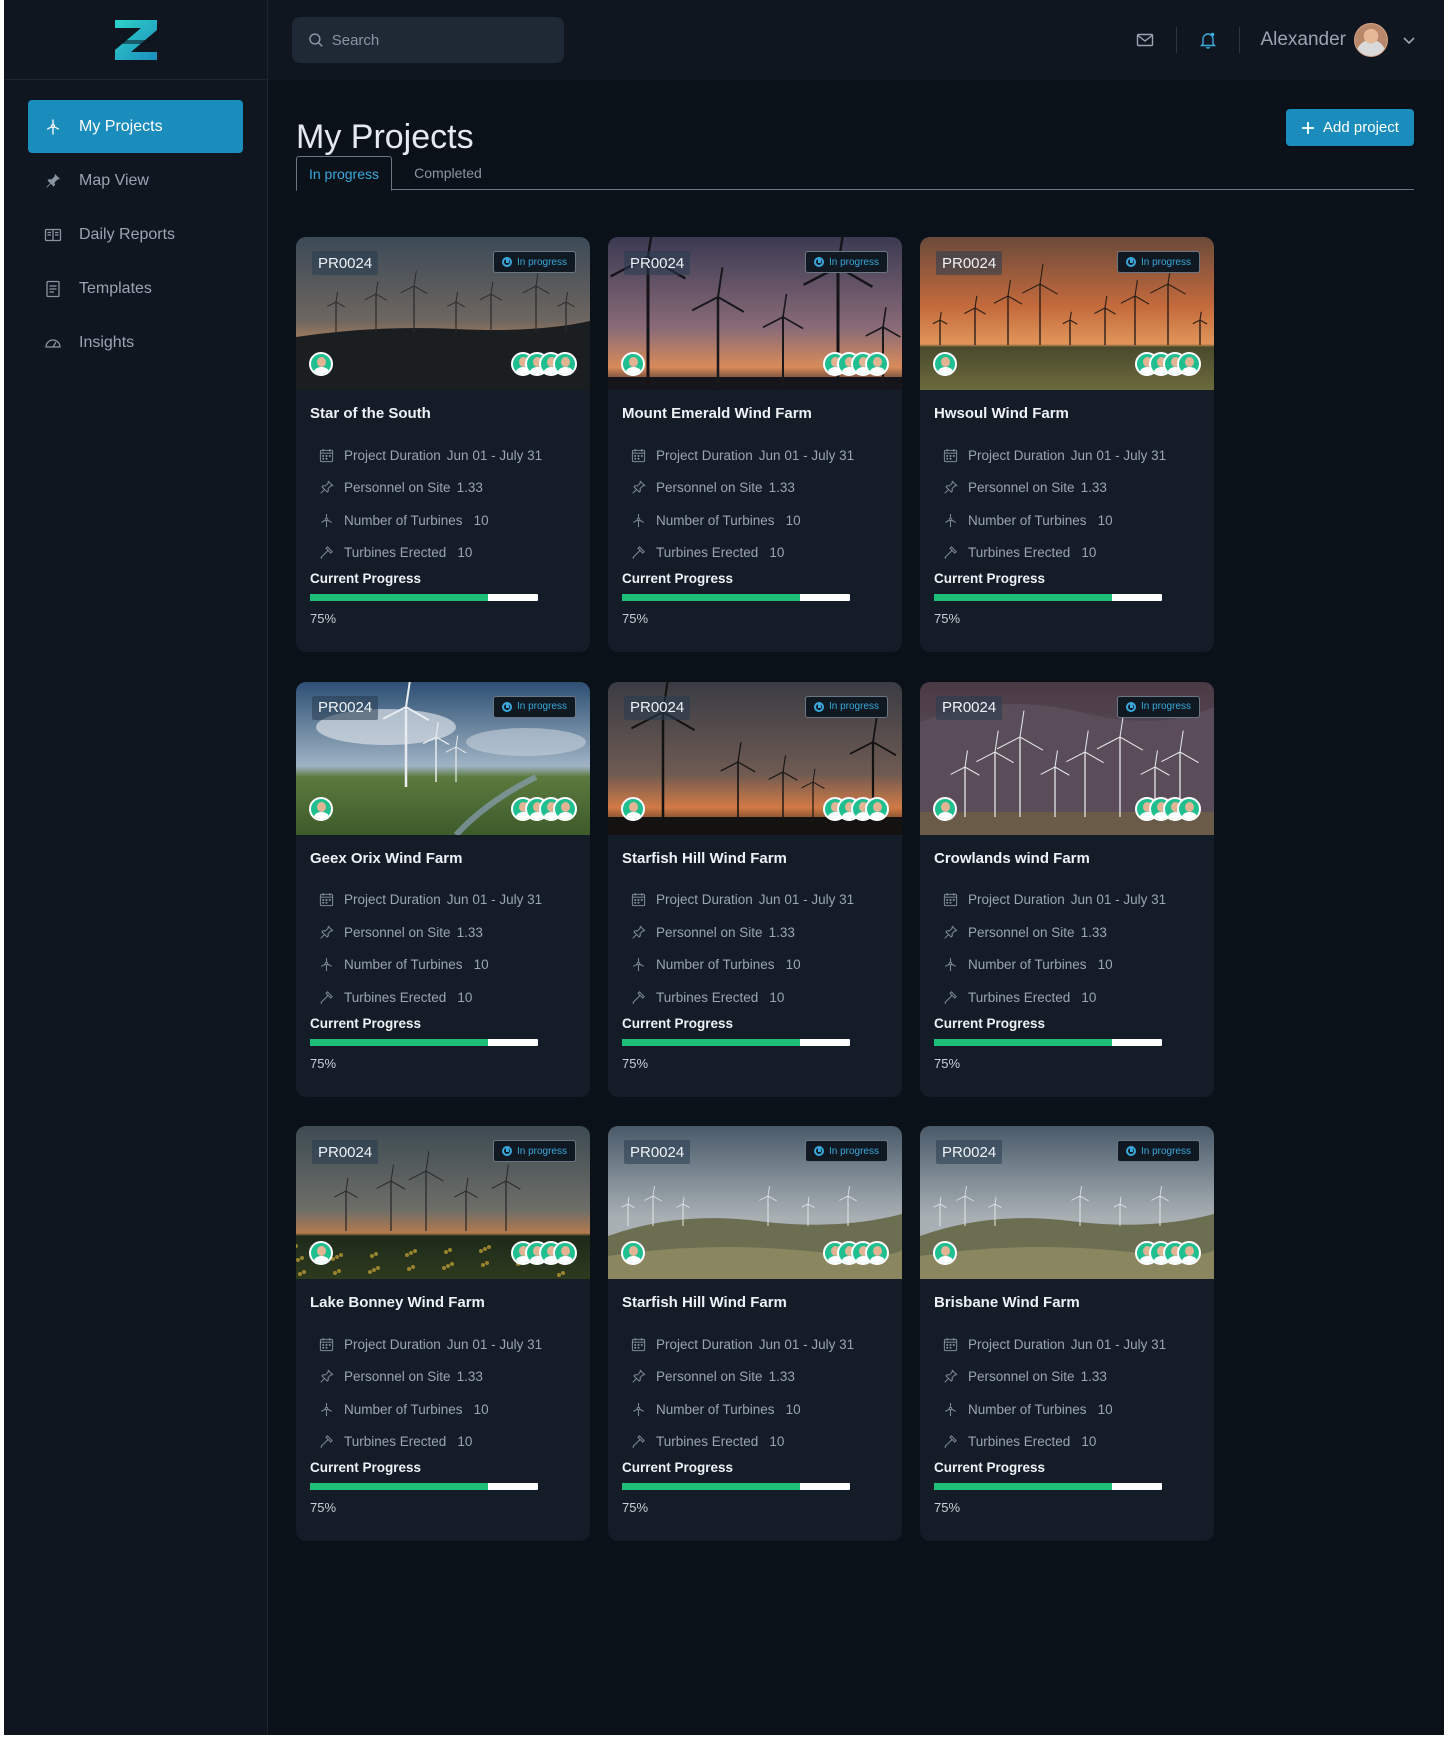 This screenshot has height=1743, width=1448. I want to click on erected-row: Turbines Erected 10, so click(742, 1442).